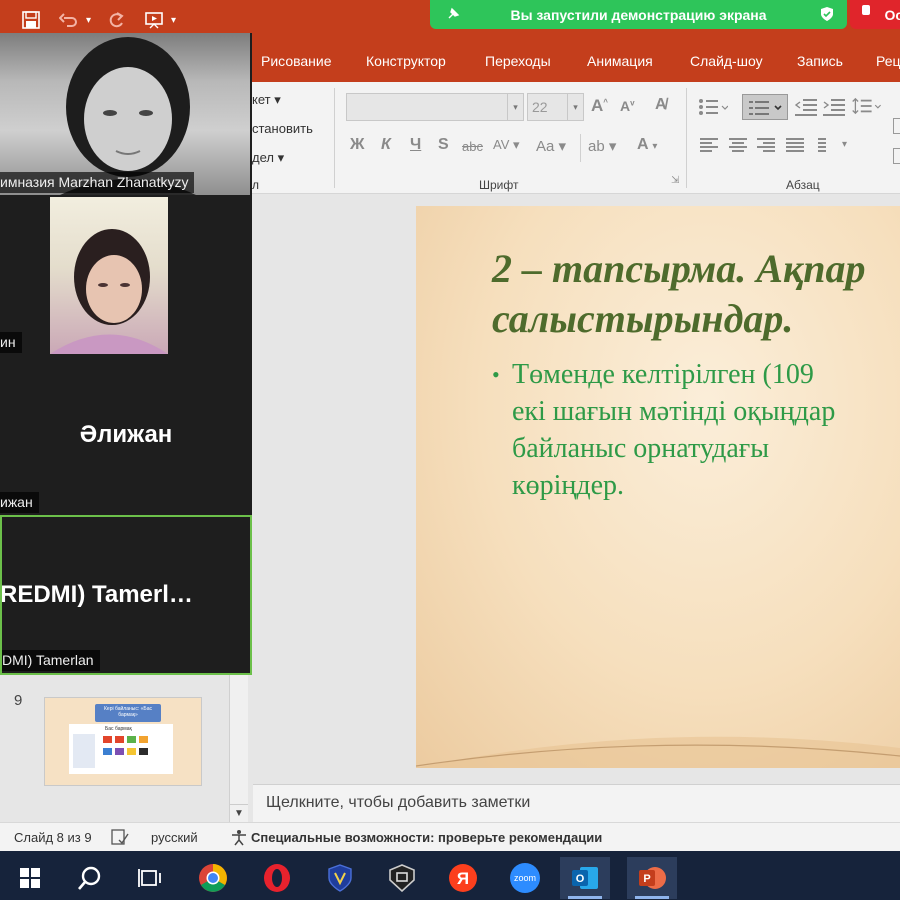  Describe the element at coordinates (88, 20) in the screenshot. I see `undo-dropdown-icon: ▾` at that location.